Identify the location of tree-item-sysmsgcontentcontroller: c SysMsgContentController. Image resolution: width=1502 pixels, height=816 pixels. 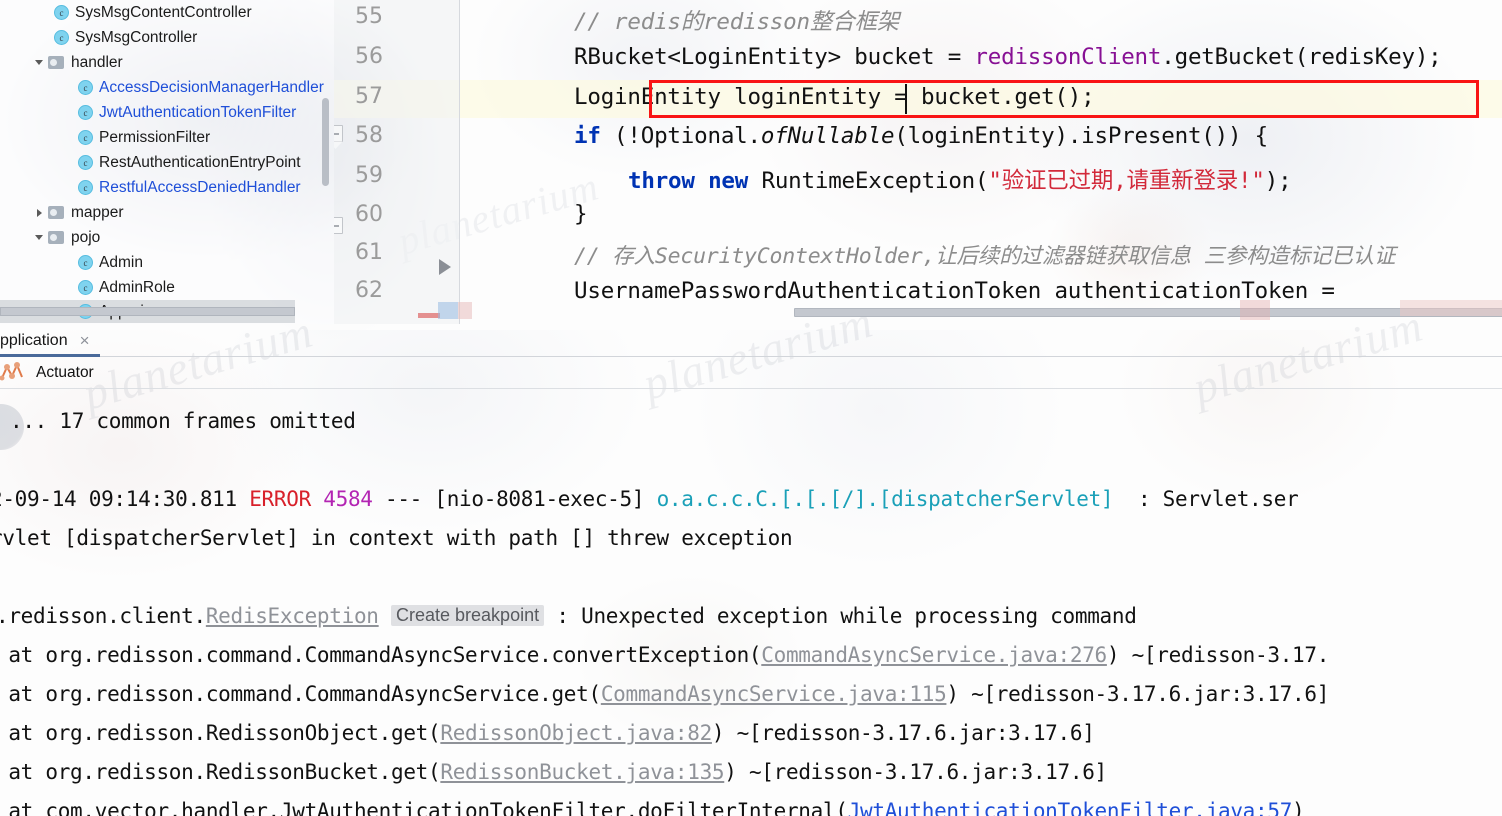
(167, 12).